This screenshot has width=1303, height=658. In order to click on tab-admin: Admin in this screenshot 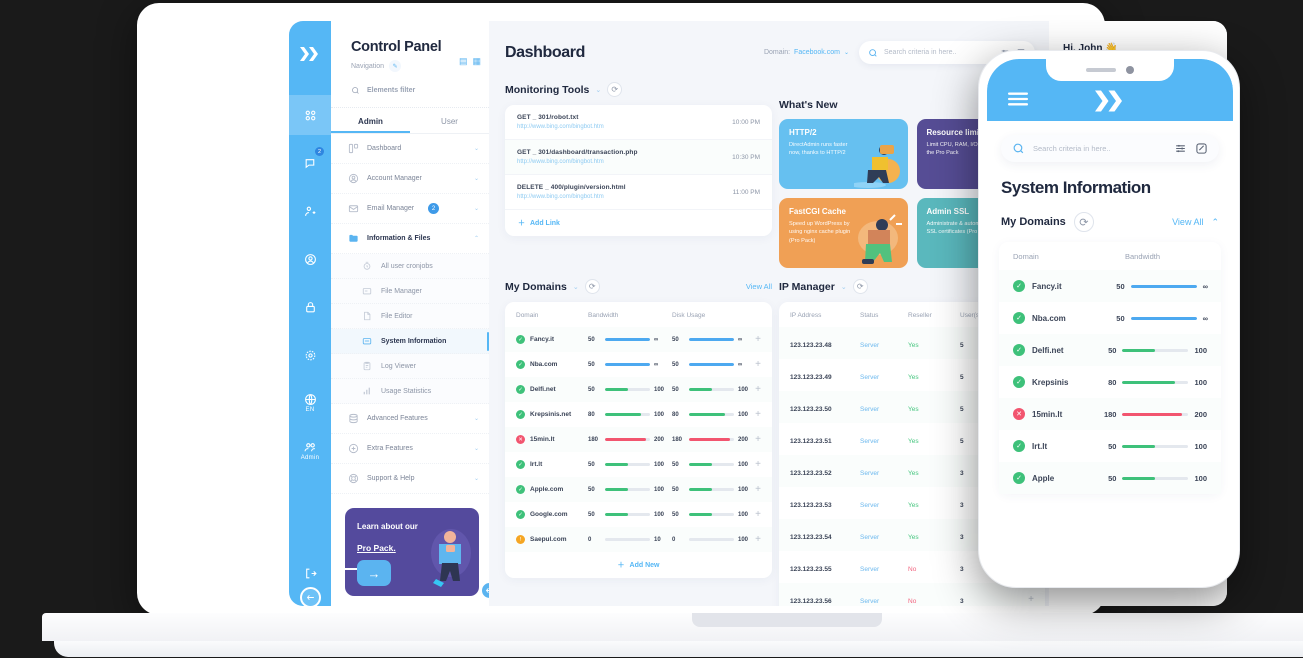, I will do `click(370, 120)`.